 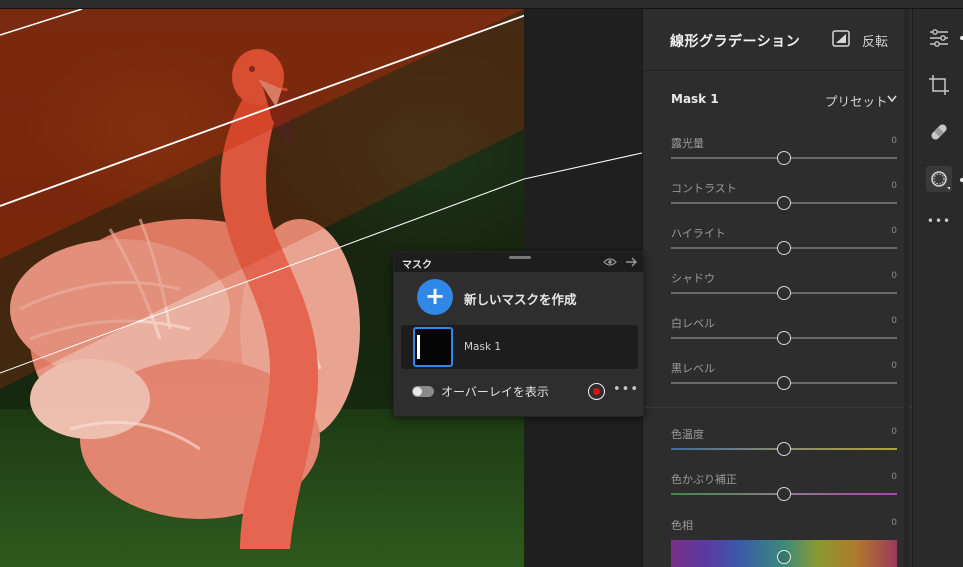 I want to click on overlay-row: オーバーレイを表示 •••, so click(x=525, y=392).